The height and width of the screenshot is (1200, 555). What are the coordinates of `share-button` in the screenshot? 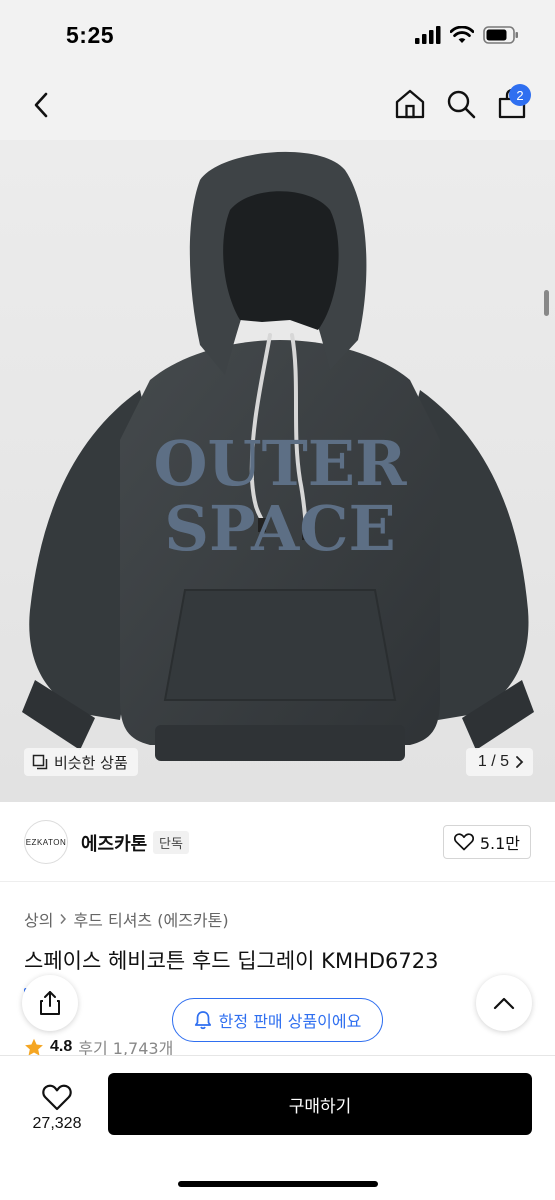 It's located at (50, 1003).